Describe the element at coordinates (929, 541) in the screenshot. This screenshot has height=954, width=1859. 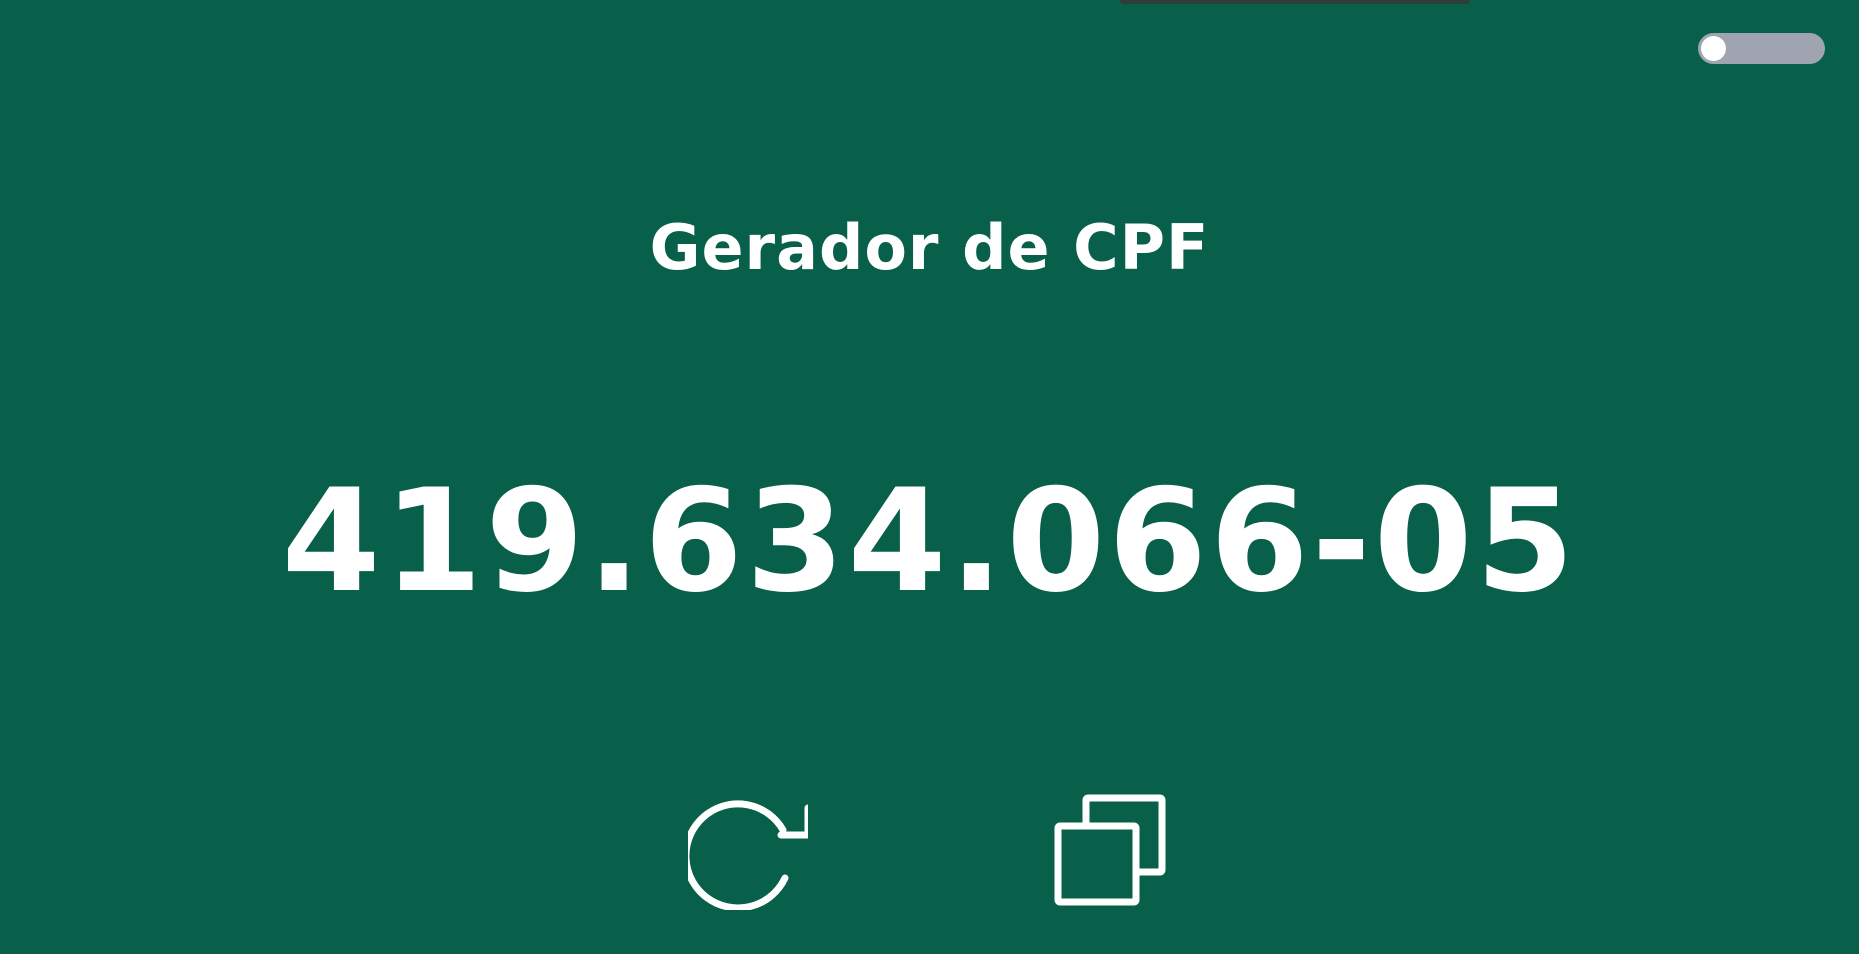
I see `cpf-number: 419.634.066-05` at that location.